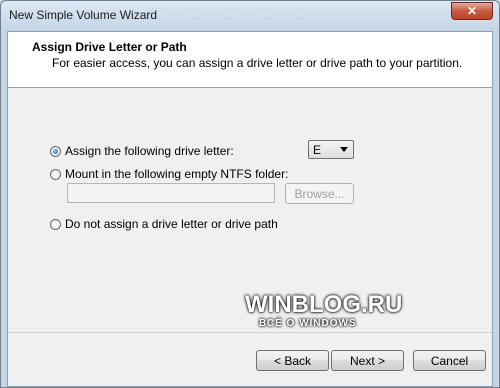  I want to click on radio-no-letter, so click(55, 224).